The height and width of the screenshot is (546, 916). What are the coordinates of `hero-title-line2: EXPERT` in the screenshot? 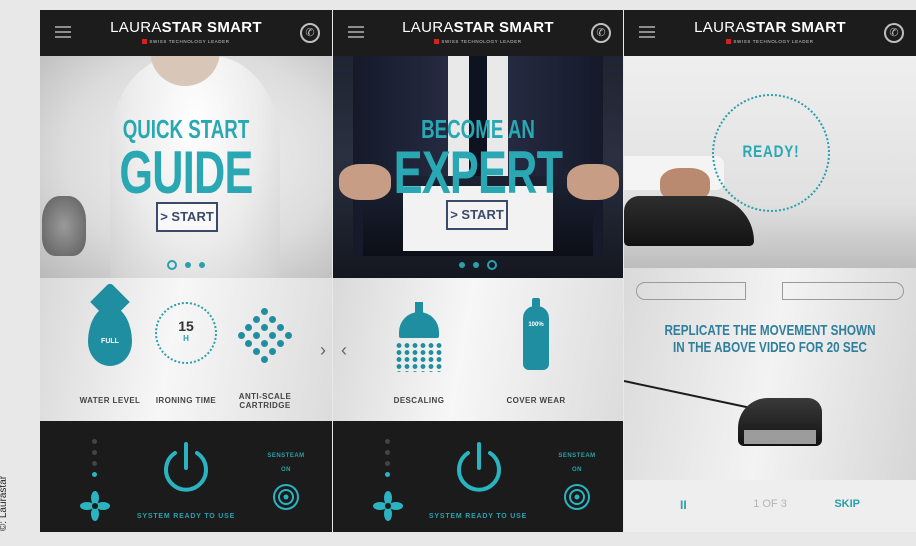 It's located at (478, 172).